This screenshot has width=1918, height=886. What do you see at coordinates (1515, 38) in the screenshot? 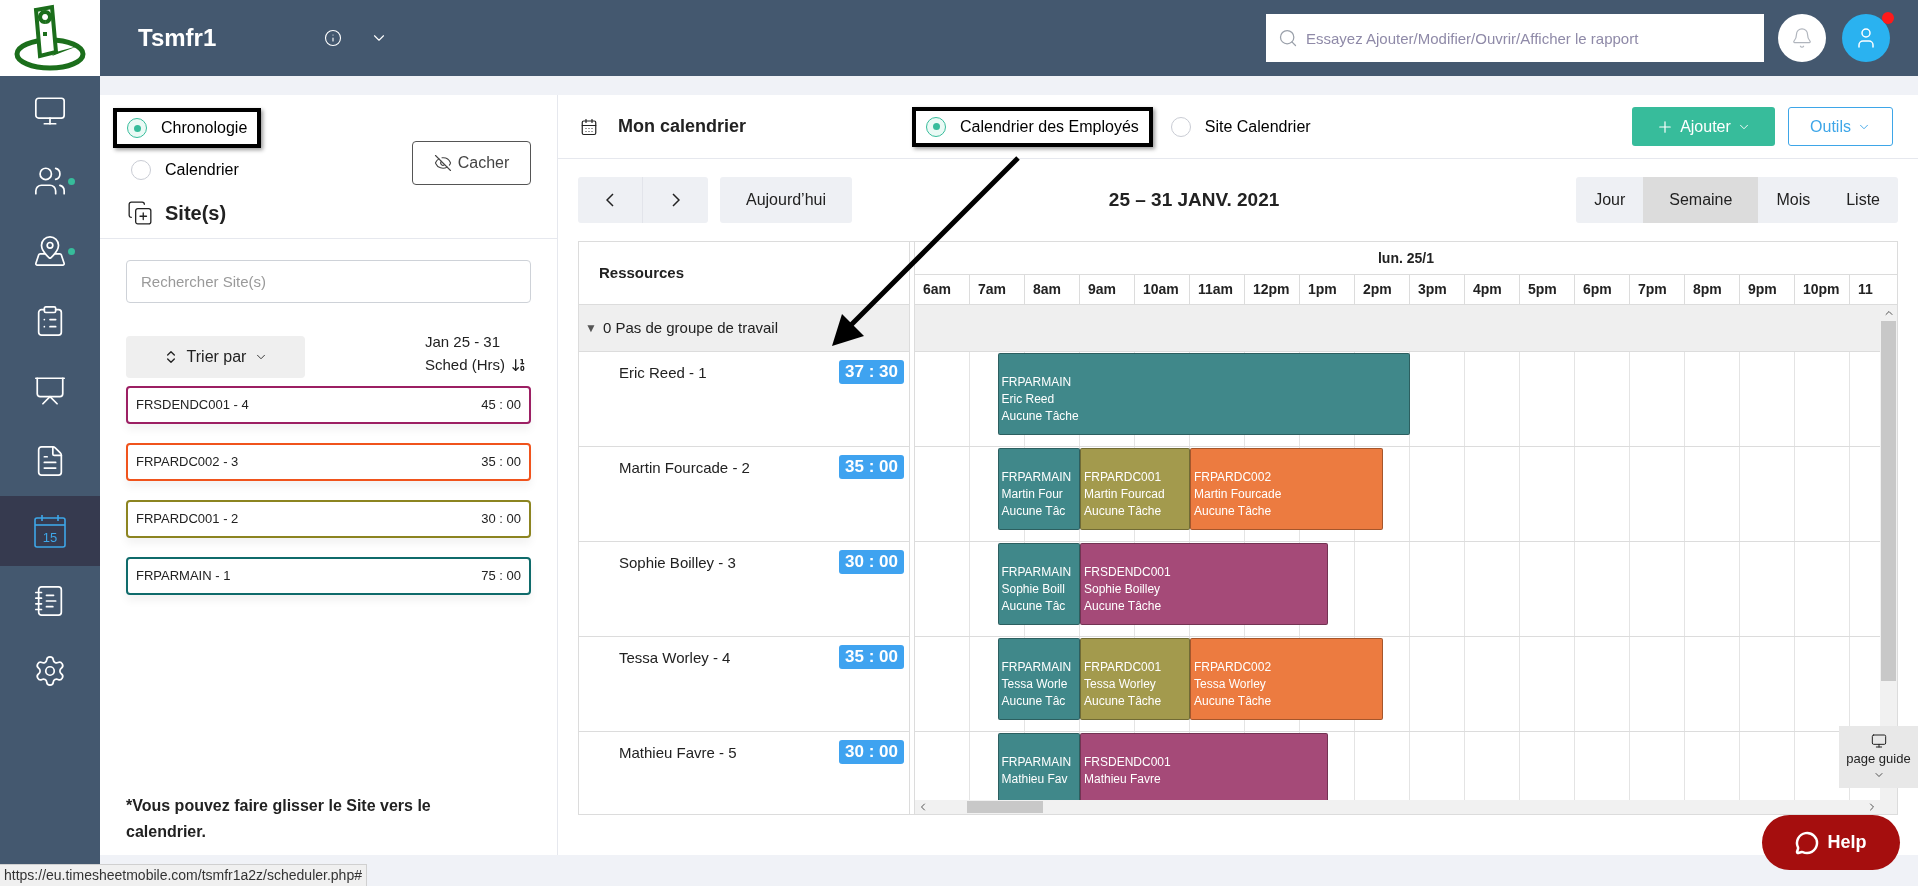
I see `search-field: Essayez Ajouter/Modifier/Ouvrir/Afficher le rapport` at bounding box center [1515, 38].